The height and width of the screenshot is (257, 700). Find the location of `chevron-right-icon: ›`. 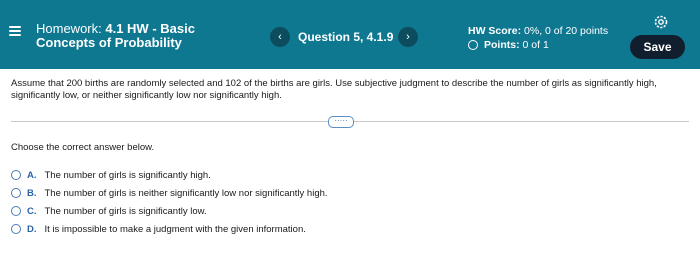

chevron-right-icon: › is located at coordinates (408, 37).